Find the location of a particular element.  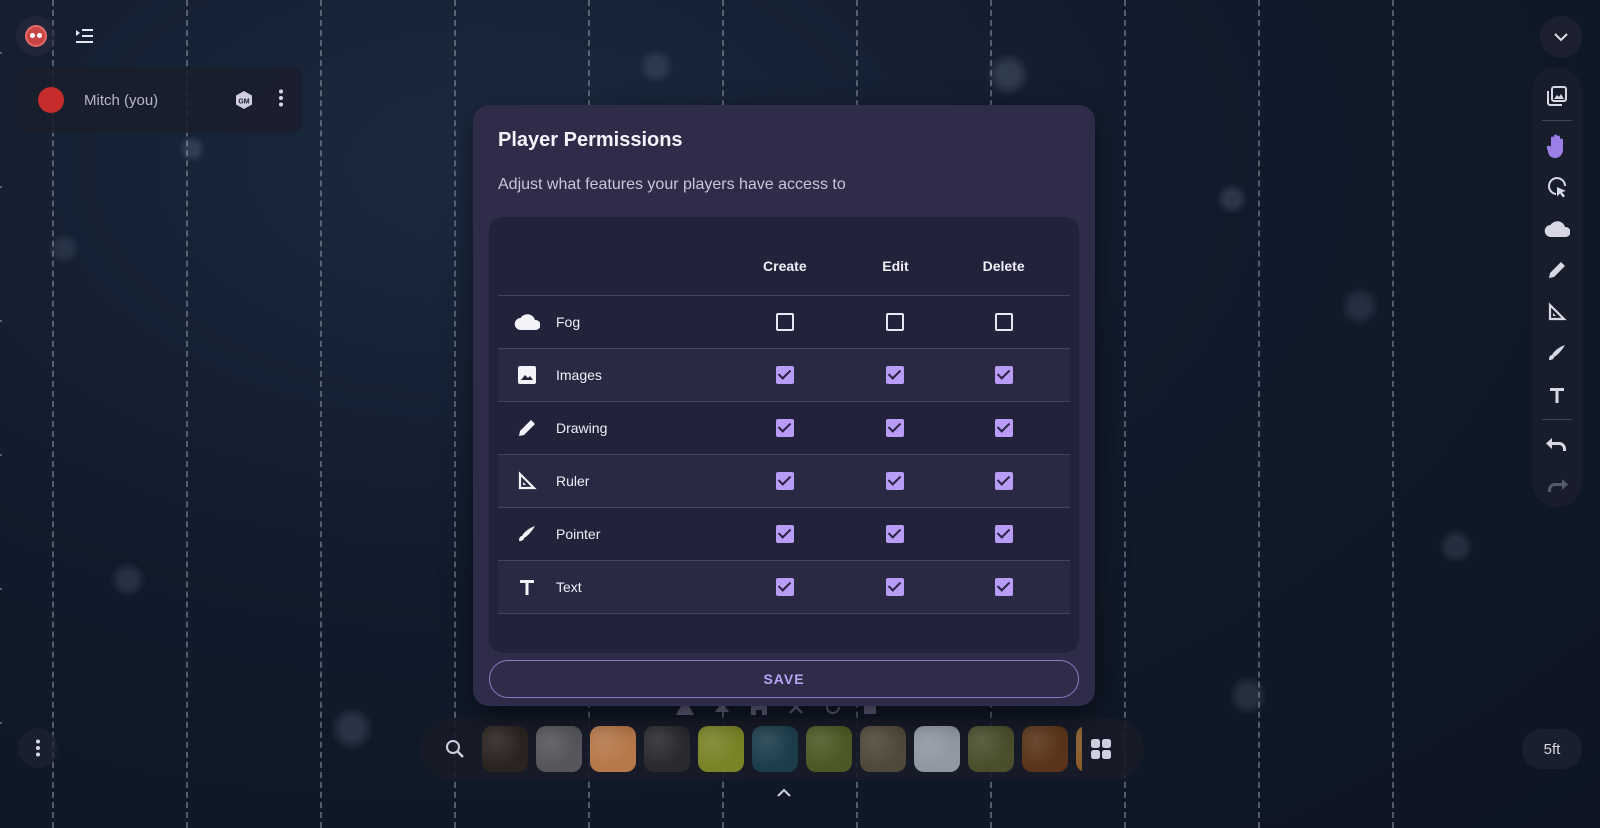

permission-row-fog: Fog is located at coordinates (784, 322).